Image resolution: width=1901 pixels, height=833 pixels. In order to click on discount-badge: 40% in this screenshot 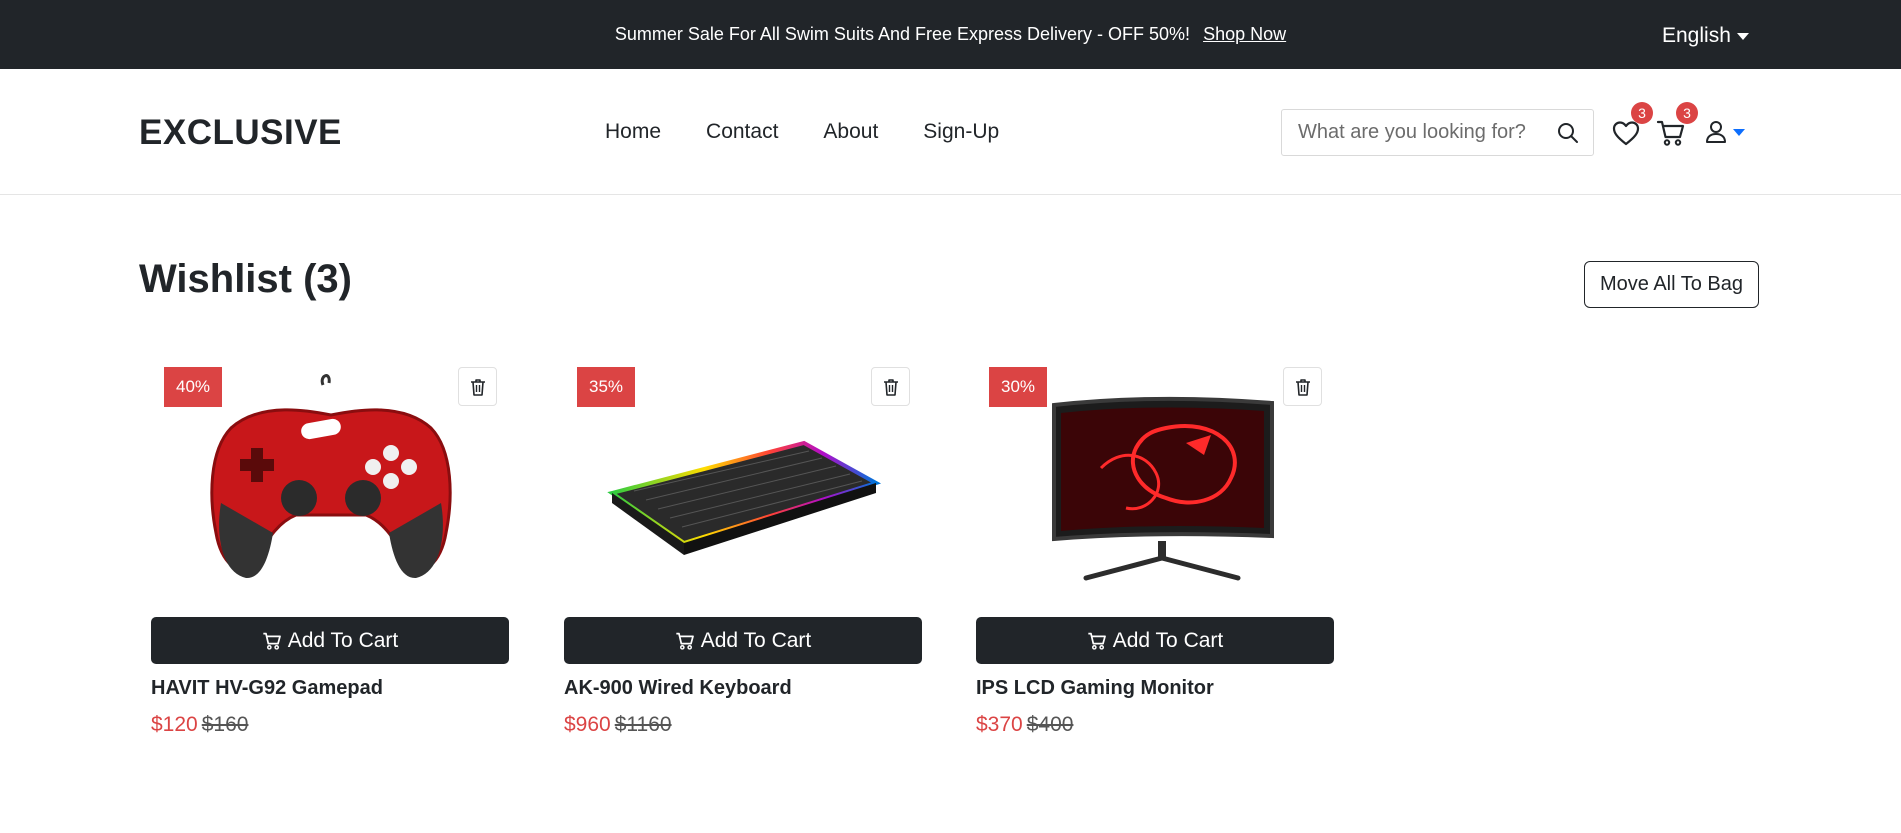, I will do `click(193, 387)`.